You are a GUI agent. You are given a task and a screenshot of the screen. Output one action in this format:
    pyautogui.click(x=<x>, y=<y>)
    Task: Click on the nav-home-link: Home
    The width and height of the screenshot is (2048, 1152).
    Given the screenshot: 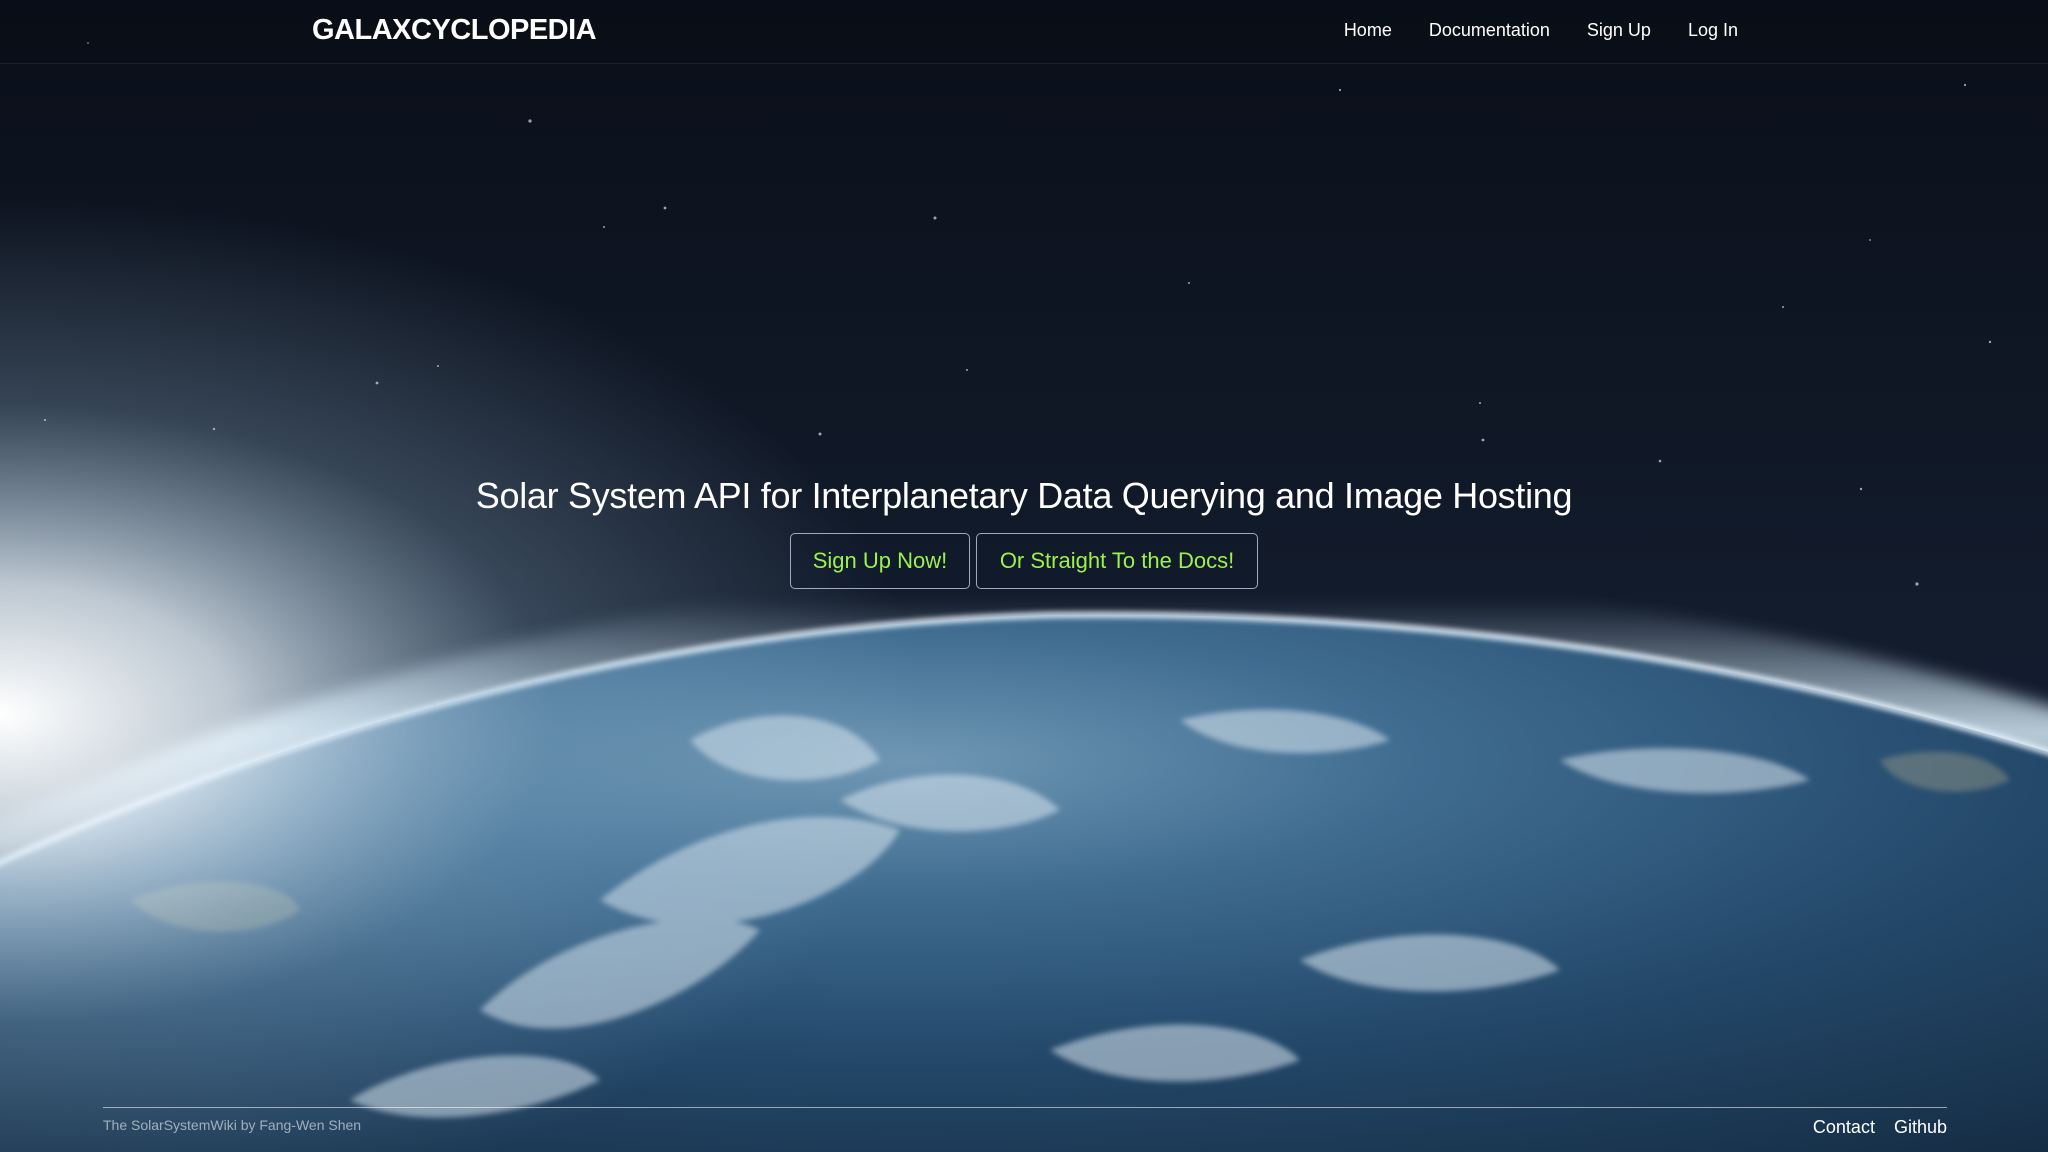 What is the action you would take?
    pyautogui.click(x=1368, y=30)
    